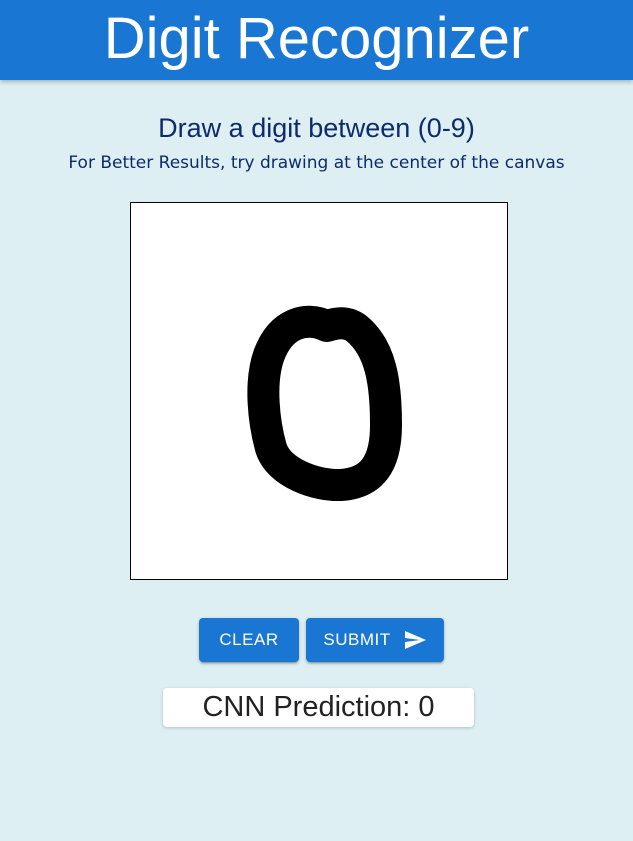  I want to click on submit-button: SUBMIT, so click(375, 640).